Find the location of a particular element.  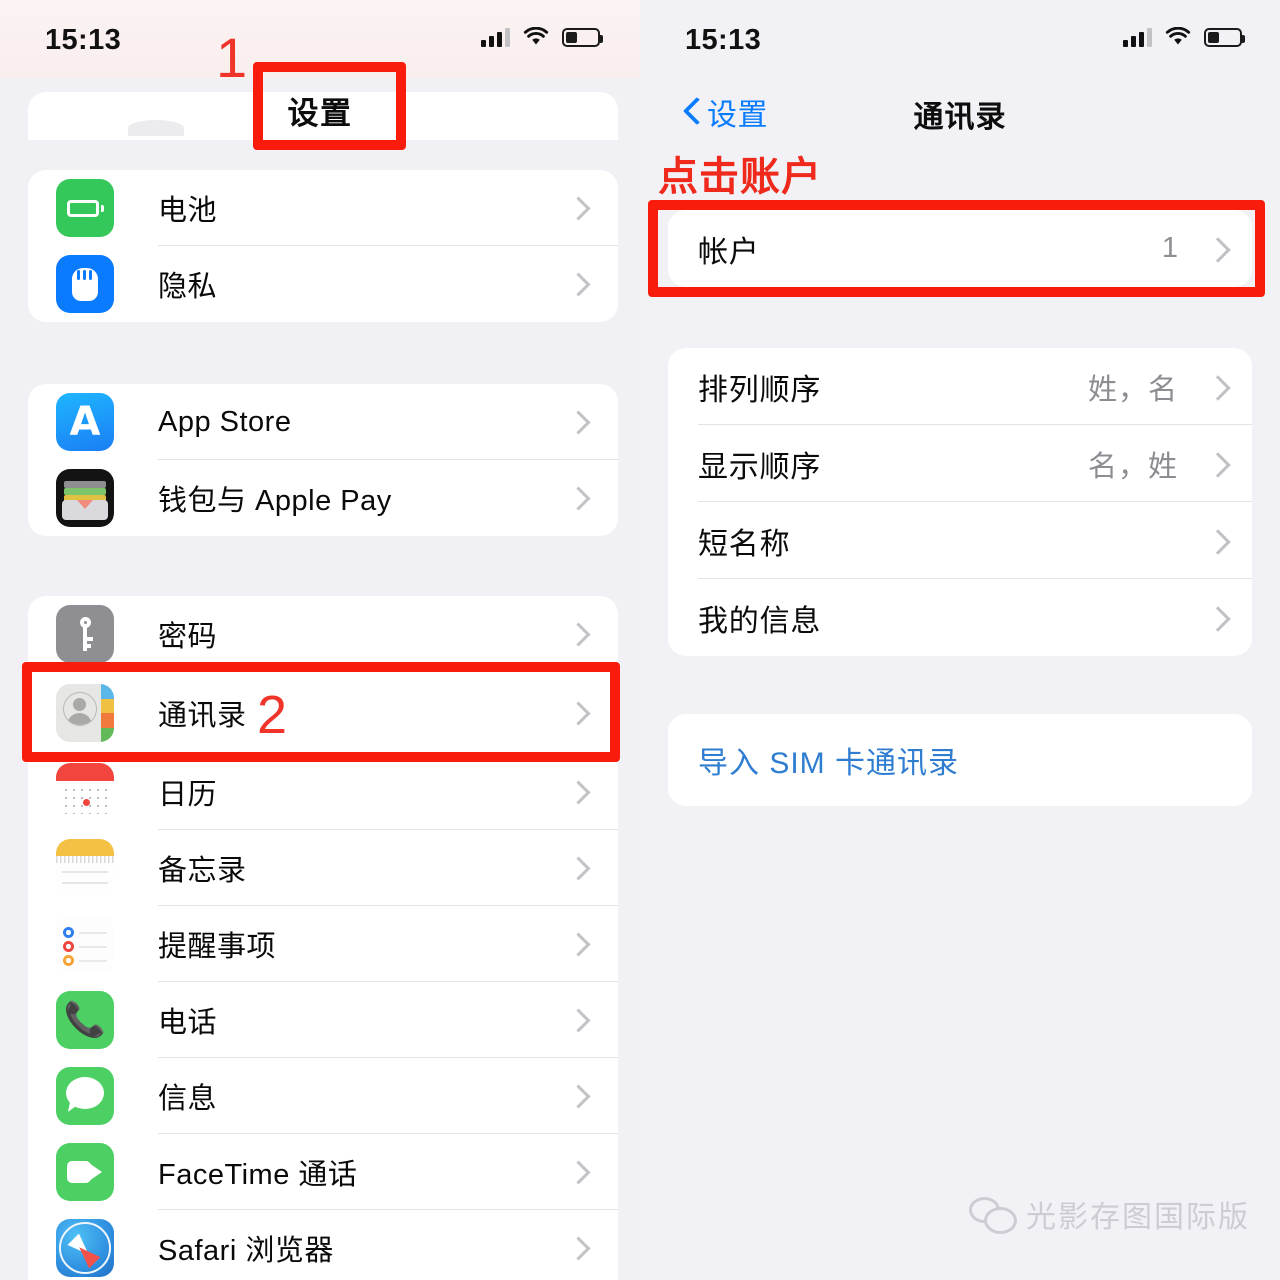

row-label: 电话 is located at coordinates (188, 1023).